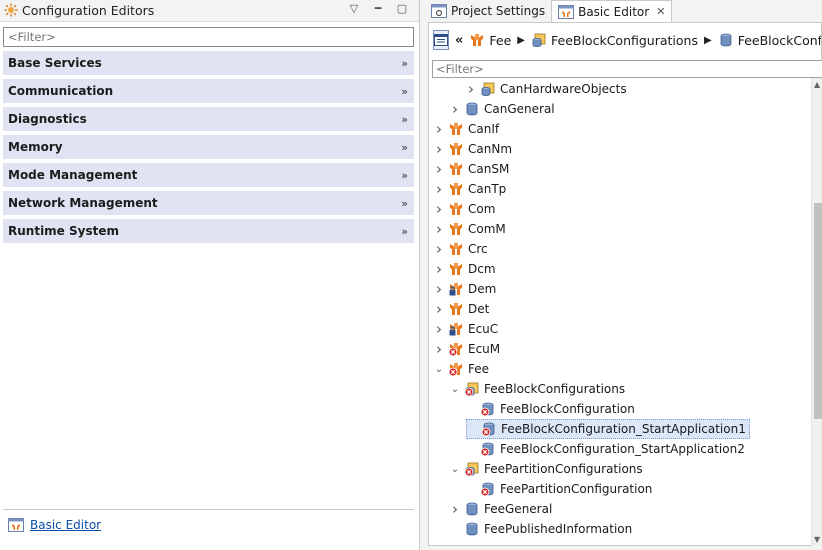  Describe the element at coordinates (465, 269) in the screenshot. I see `tree-node-dcm: › Dcm` at that location.